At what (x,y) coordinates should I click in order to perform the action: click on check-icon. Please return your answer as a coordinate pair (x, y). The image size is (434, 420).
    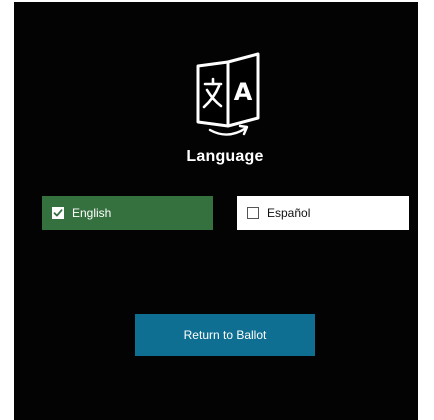
    Looking at the image, I should click on (58, 213).